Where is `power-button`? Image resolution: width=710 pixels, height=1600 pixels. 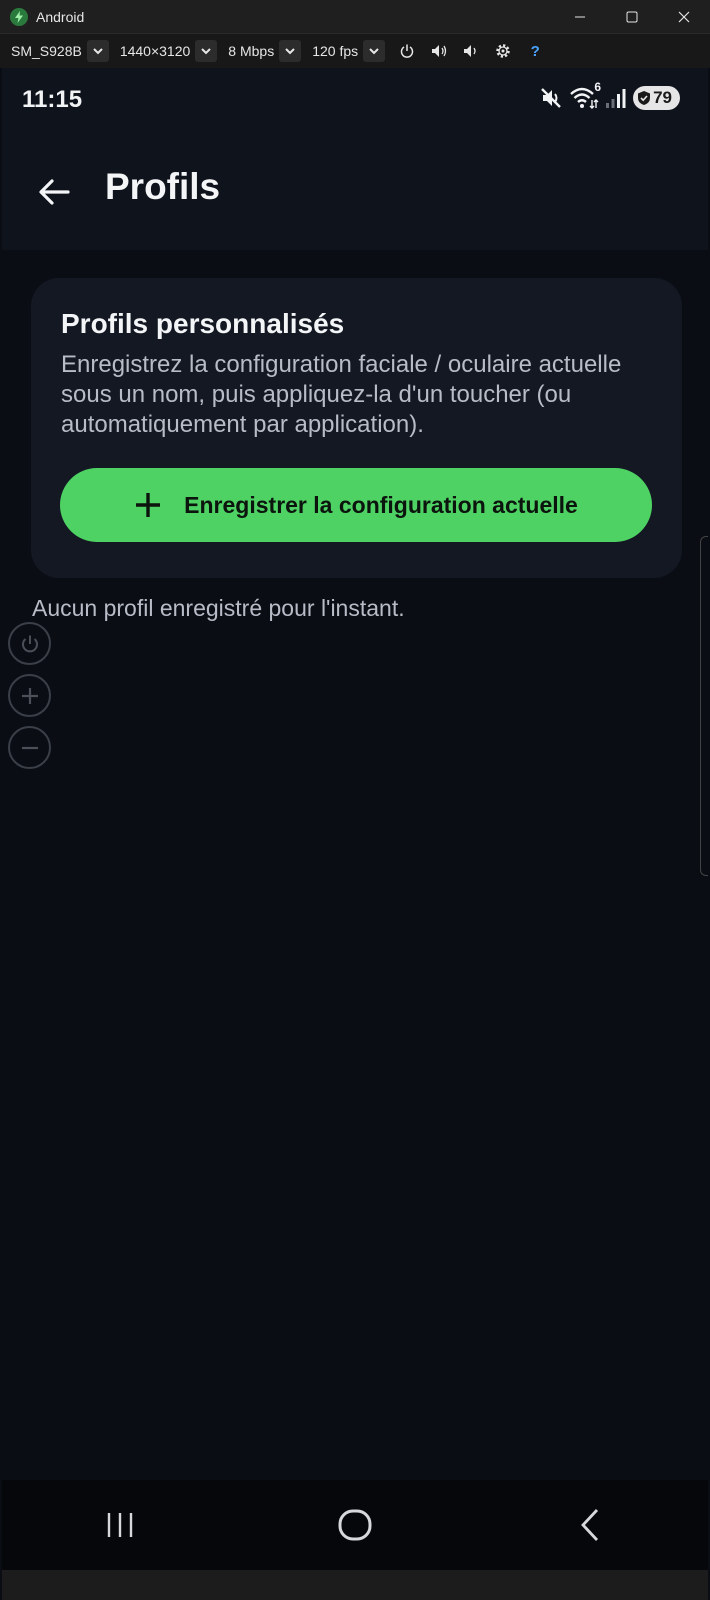 power-button is located at coordinates (407, 51).